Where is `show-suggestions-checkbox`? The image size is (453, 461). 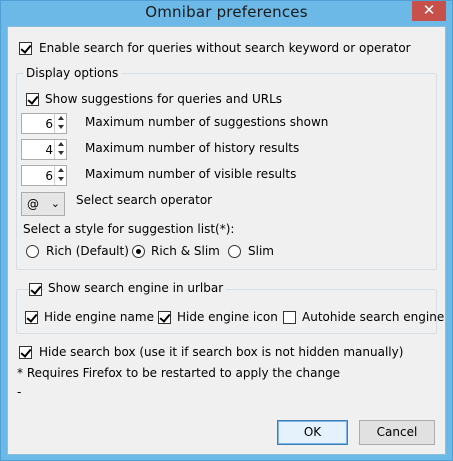 show-suggestions-checkbox is located at coordinates (32, 99).